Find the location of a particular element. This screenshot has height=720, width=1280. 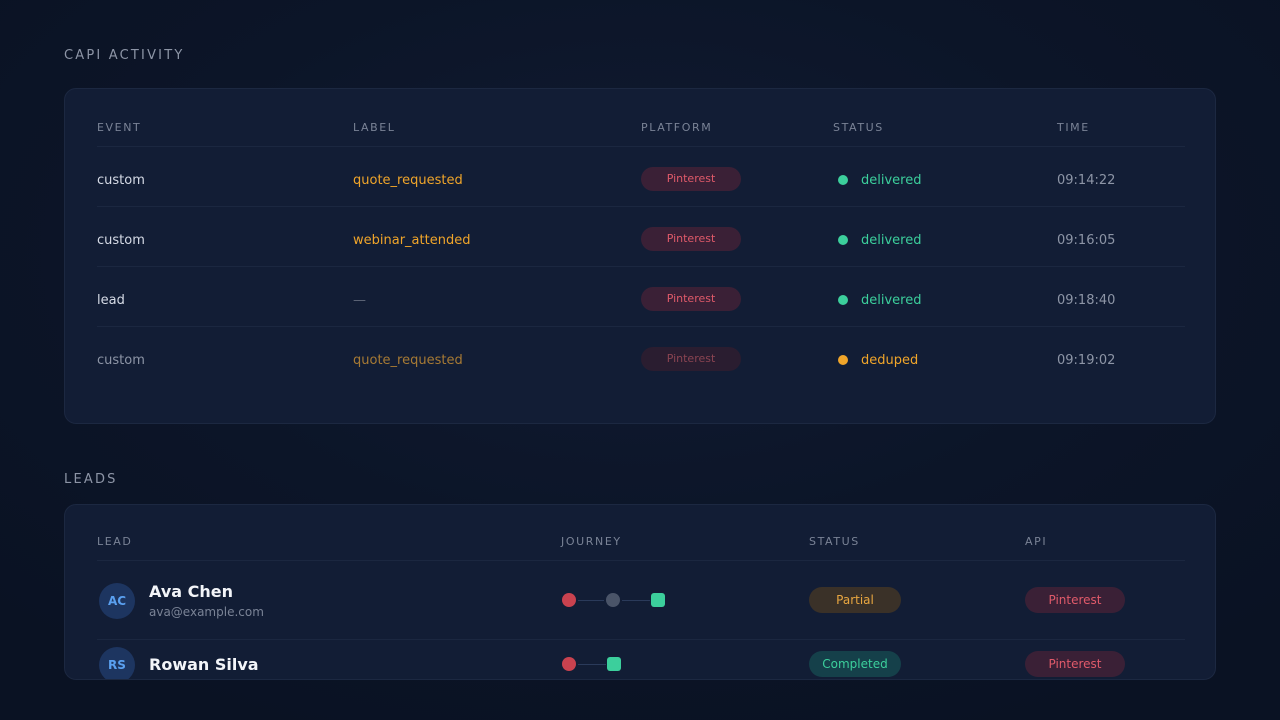

lead-name: Rowan Silva is located at coordinates (204, 664).